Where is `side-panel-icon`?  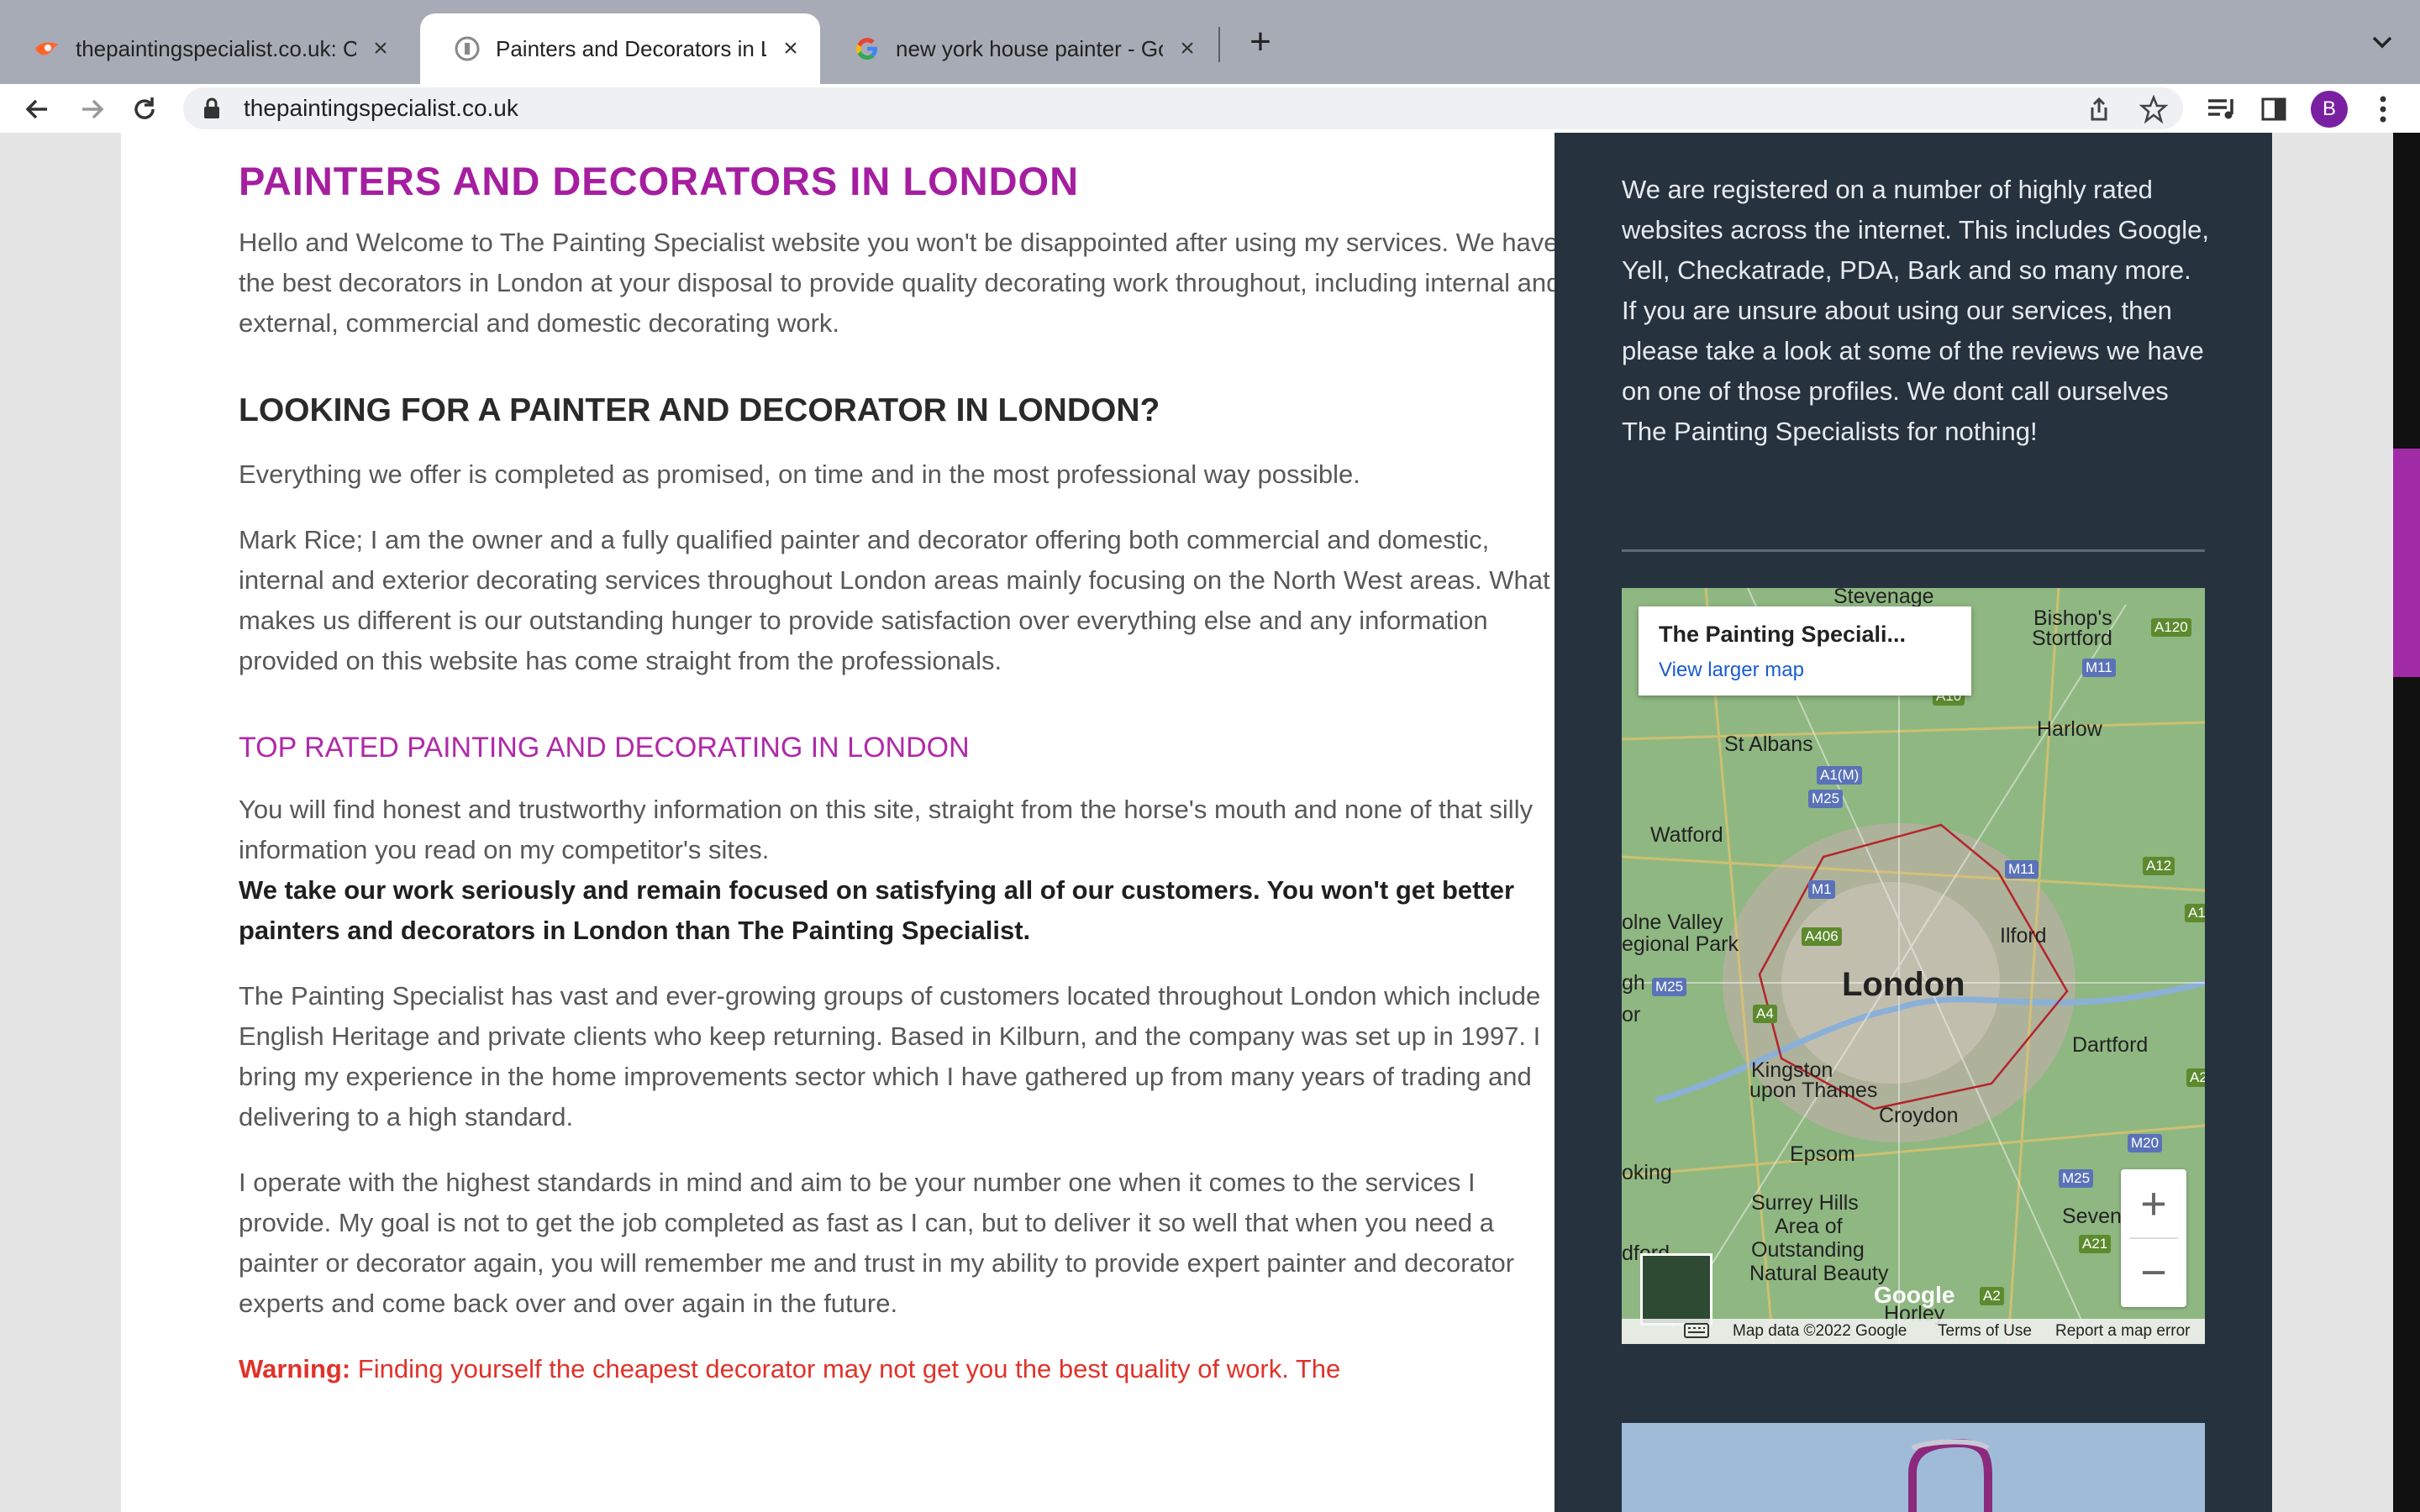 side-panel-icon is located at coordinates (2274, 109).